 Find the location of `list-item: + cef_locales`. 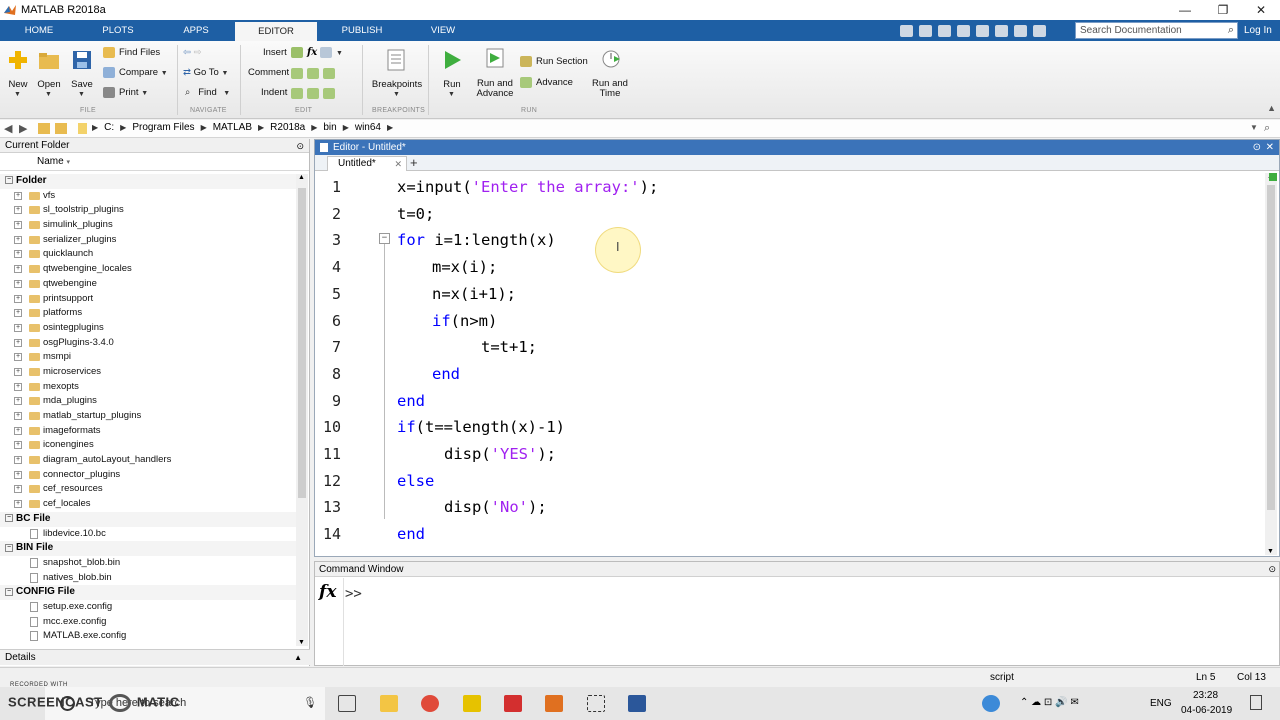

list-item: + cef_locales is located at coordinates (148, 504).